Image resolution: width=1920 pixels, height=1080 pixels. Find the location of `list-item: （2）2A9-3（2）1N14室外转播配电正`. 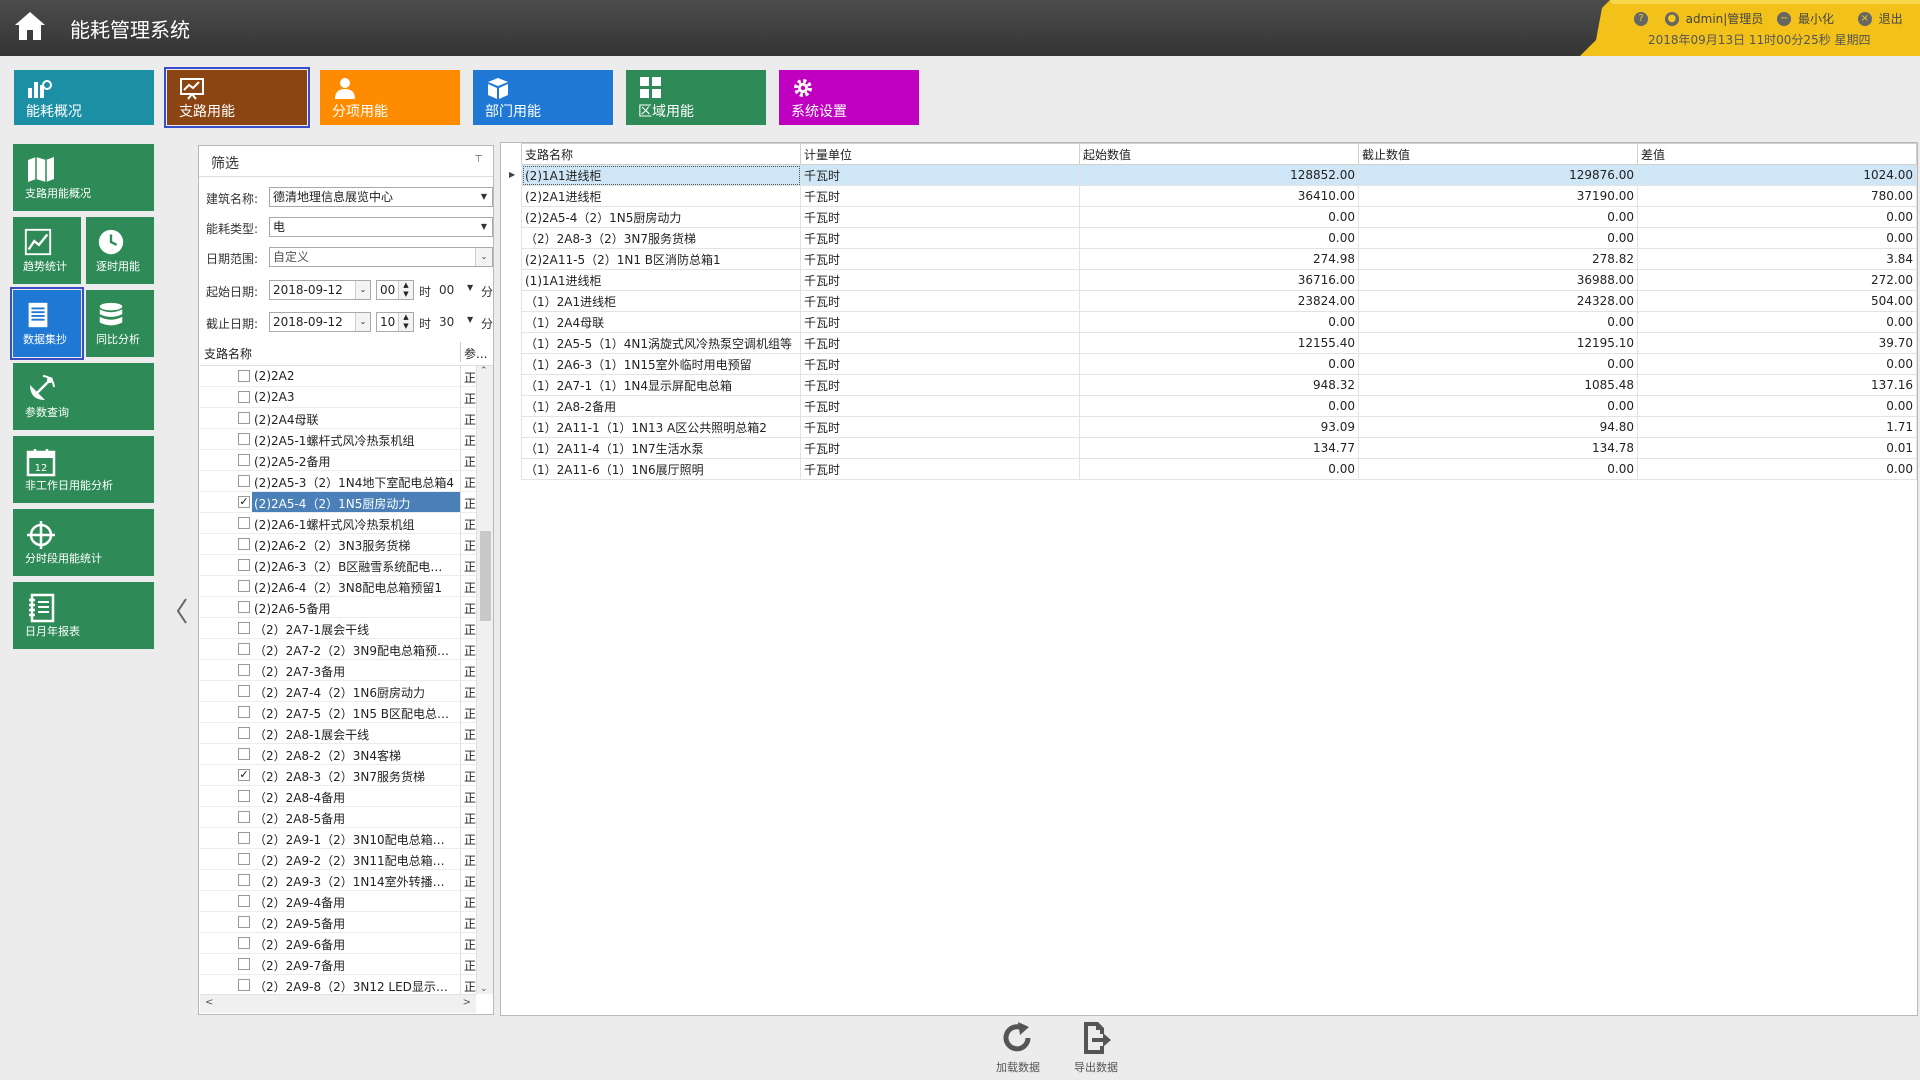

list-item: （2）2A9-3（2）1N14室外转播配电正 is located at coordinates (338, 880).